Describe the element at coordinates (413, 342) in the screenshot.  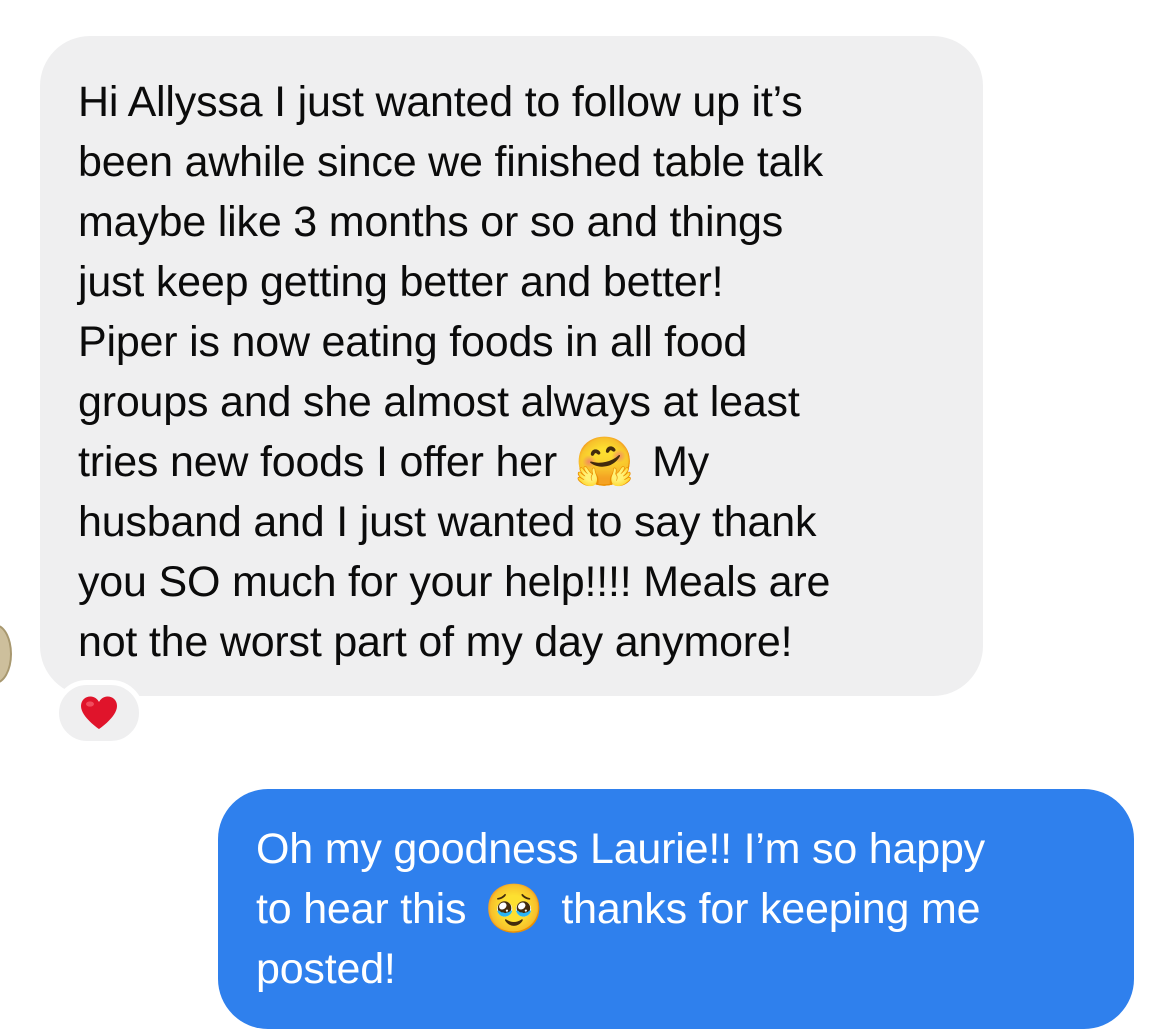
I see `message-text-line: Piper is now eating foods in all food` at that location.